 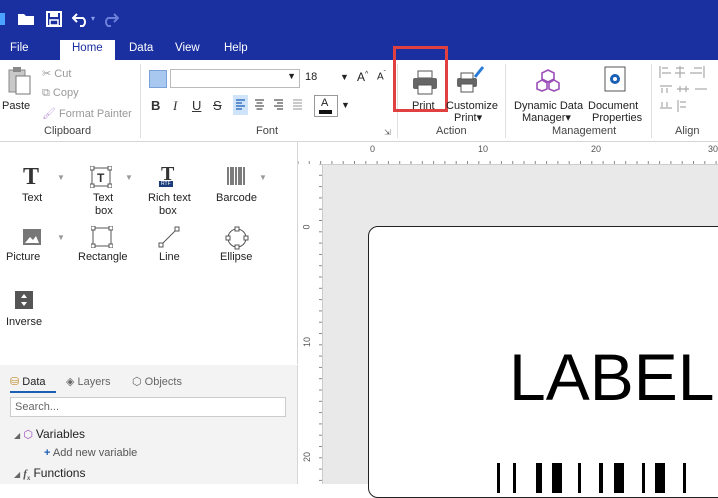 I want to click on tool-rectangle: Rectangle, so click(x=105, y=246).